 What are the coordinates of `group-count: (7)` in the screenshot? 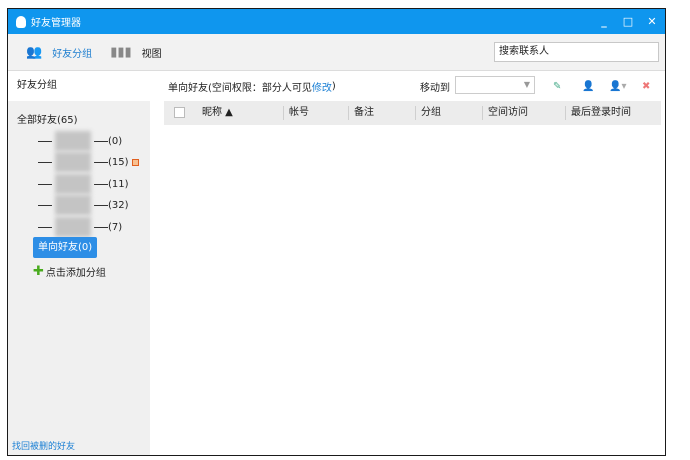 It's located at (115, 227).